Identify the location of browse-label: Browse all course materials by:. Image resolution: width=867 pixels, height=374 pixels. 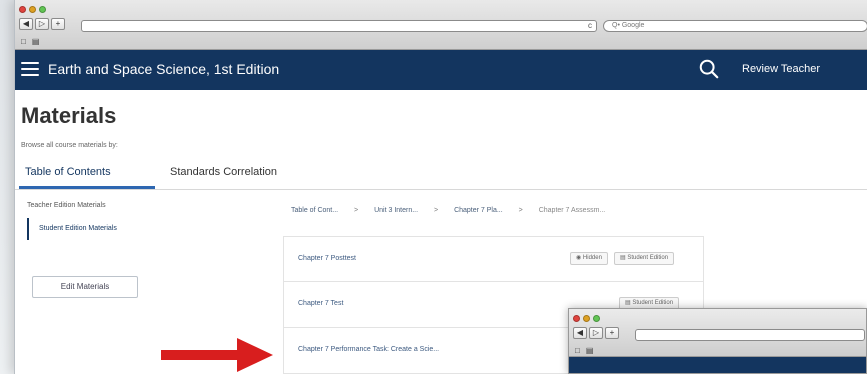
(69, 145).